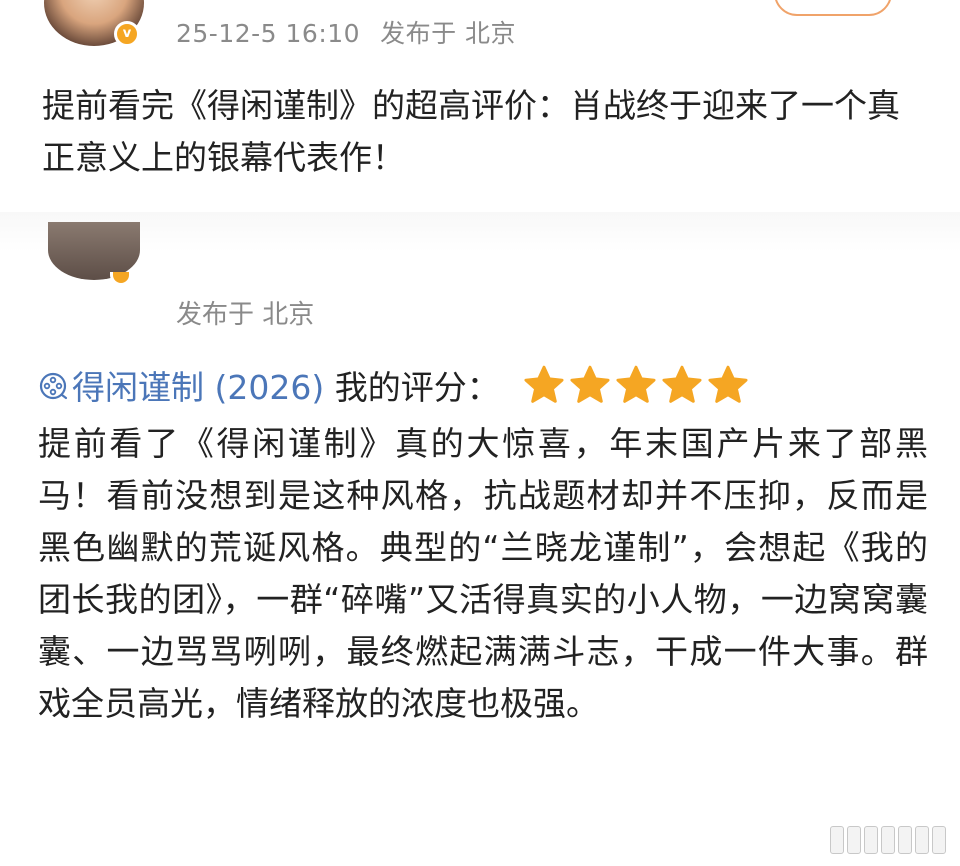  What do you see at coordinates (417, 387) in the screenshot?
I see `rating-label: 我的评分：` at bounding box center [417, 387].